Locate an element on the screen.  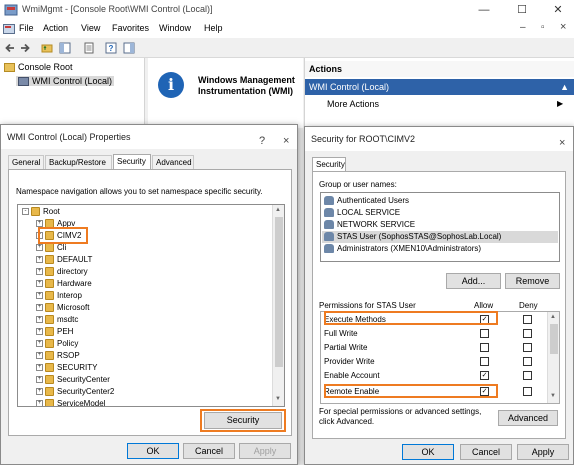
menu-window: Window is located at coordinates (175, 28).